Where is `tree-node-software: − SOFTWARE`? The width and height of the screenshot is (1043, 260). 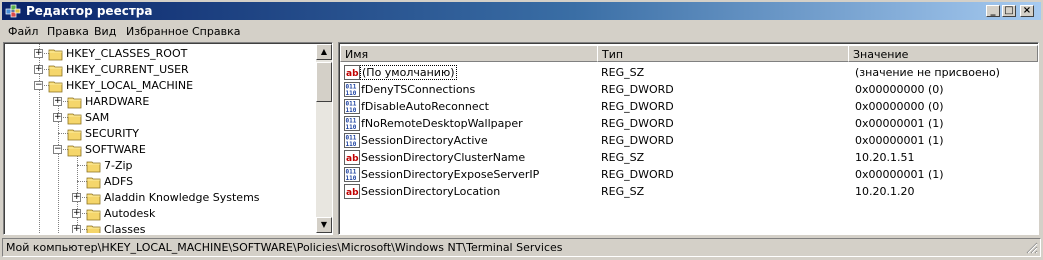
tree-node-software: − SOFTWARE is located at coordinates (160, 150).